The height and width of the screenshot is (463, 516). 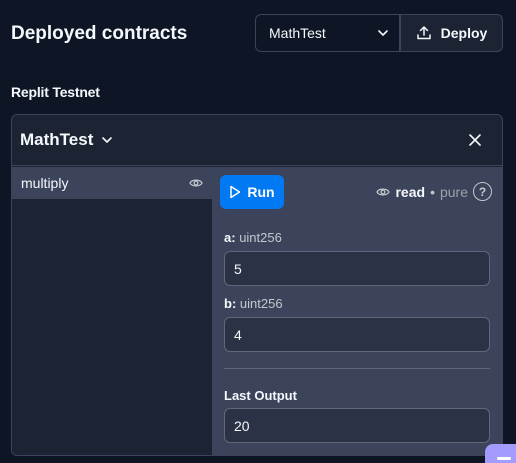 What do you see at coordinates (453, 191) in the screenshot?
I see `pure-label: pure` at bounding box center [453, 191].